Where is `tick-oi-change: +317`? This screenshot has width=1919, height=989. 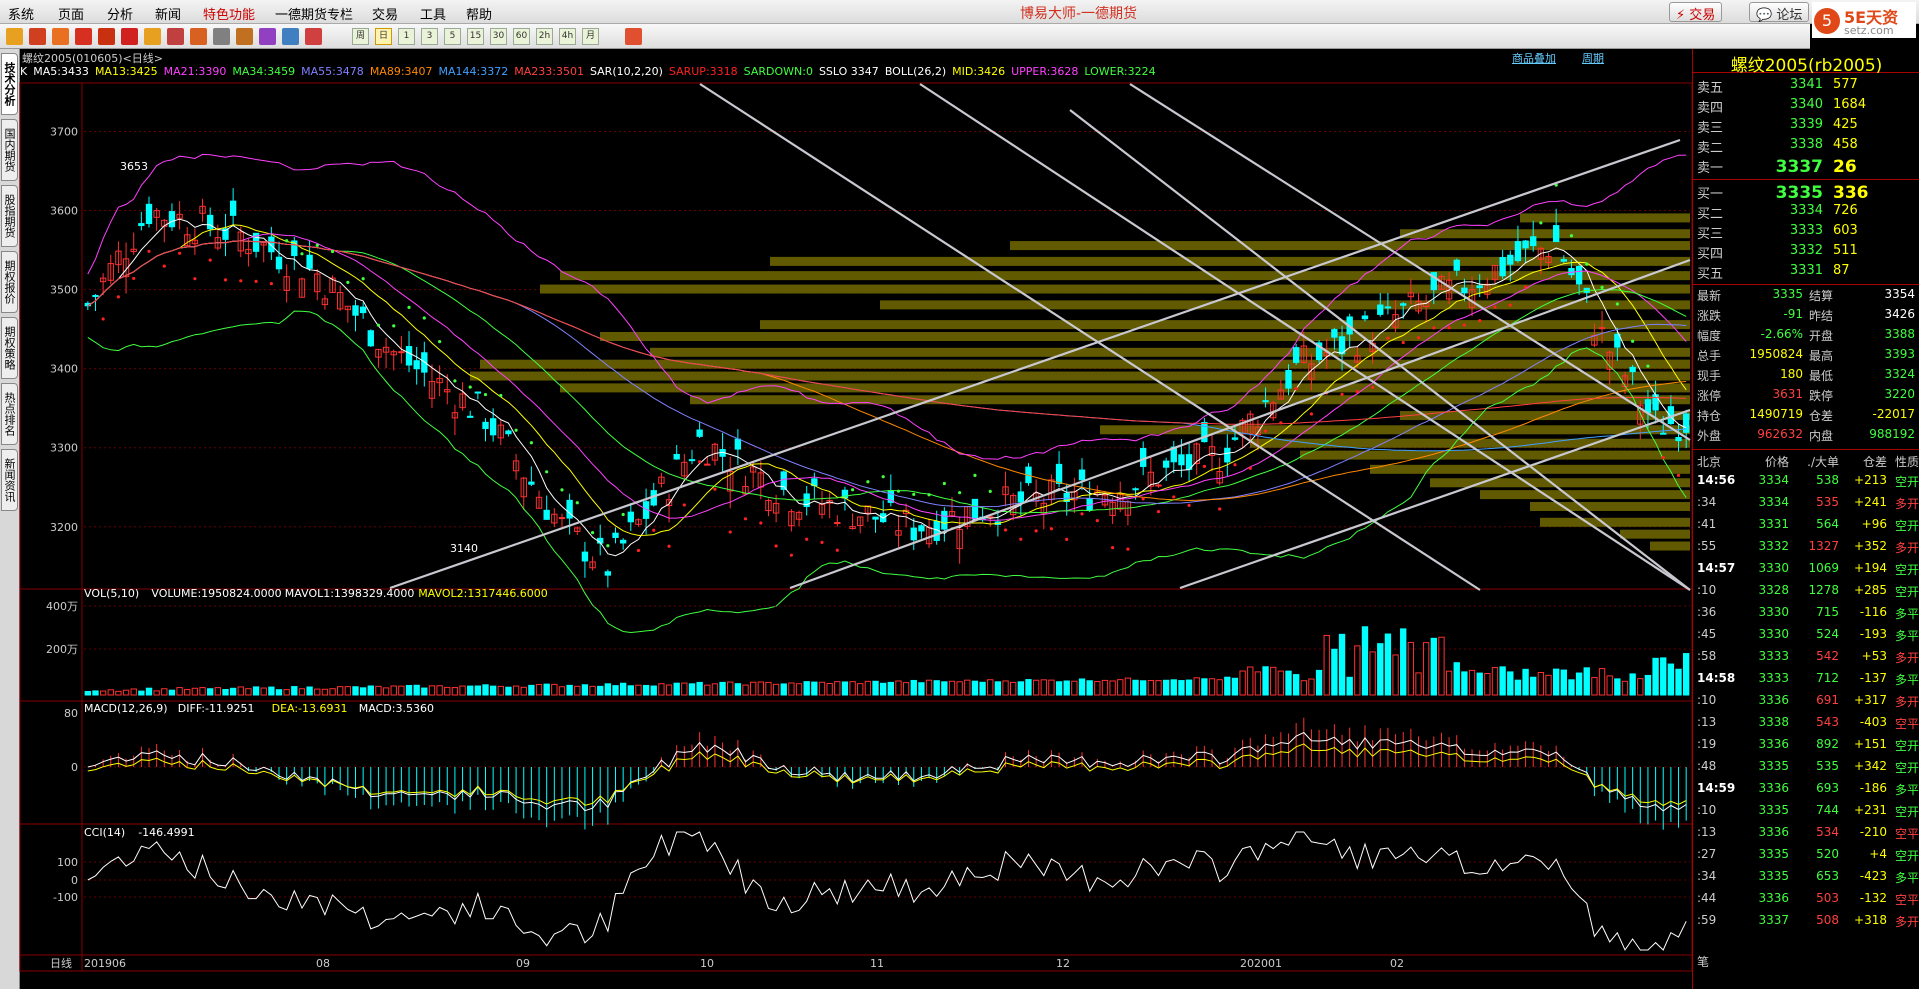 tick-oi-change: +317 is located at coordinates (1870, 700).